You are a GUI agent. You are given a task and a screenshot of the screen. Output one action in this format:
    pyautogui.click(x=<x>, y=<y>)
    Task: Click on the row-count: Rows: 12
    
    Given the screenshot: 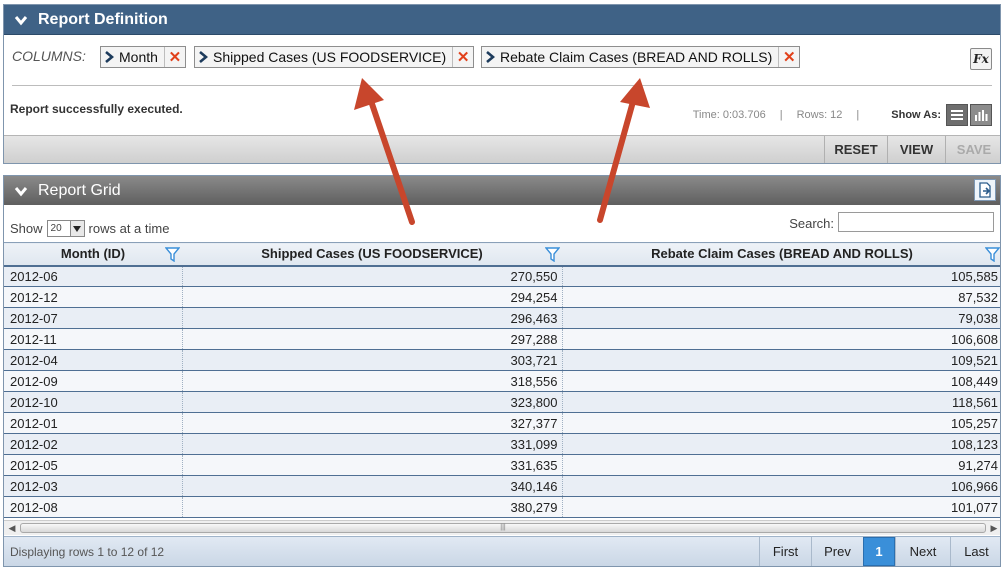 What is the action you would take?
    pyautogui.click(x=819, y=115)
    